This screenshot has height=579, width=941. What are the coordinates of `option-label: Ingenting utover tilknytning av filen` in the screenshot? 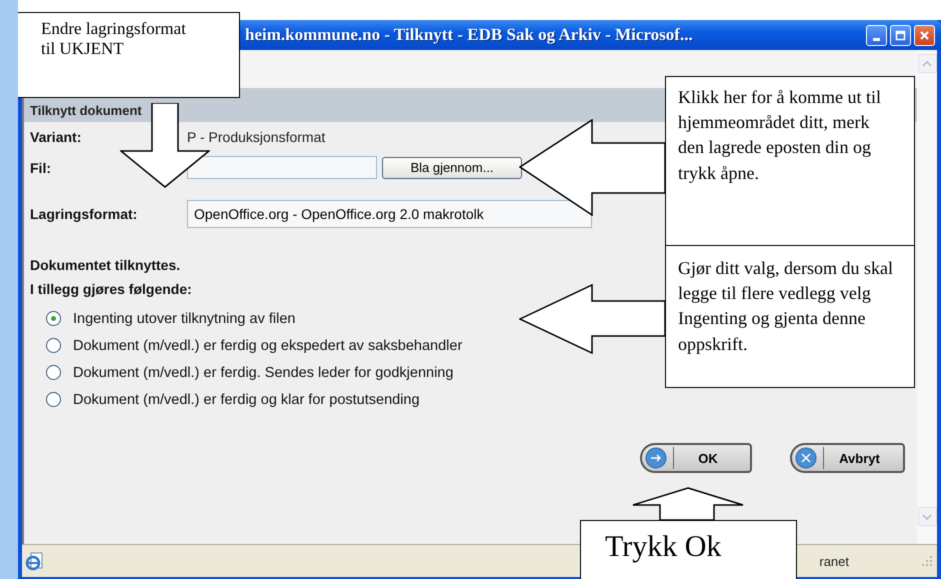 It's located at (184, 318).